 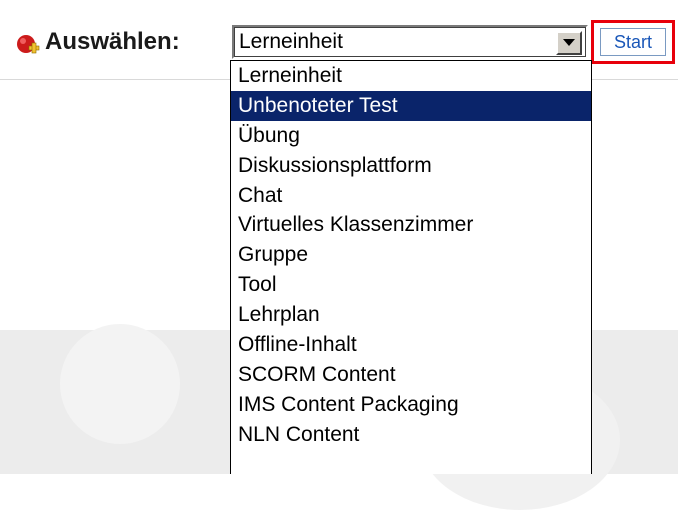 I want to click on dropdown-option: Lehrplan, so click(x=411, y=315).